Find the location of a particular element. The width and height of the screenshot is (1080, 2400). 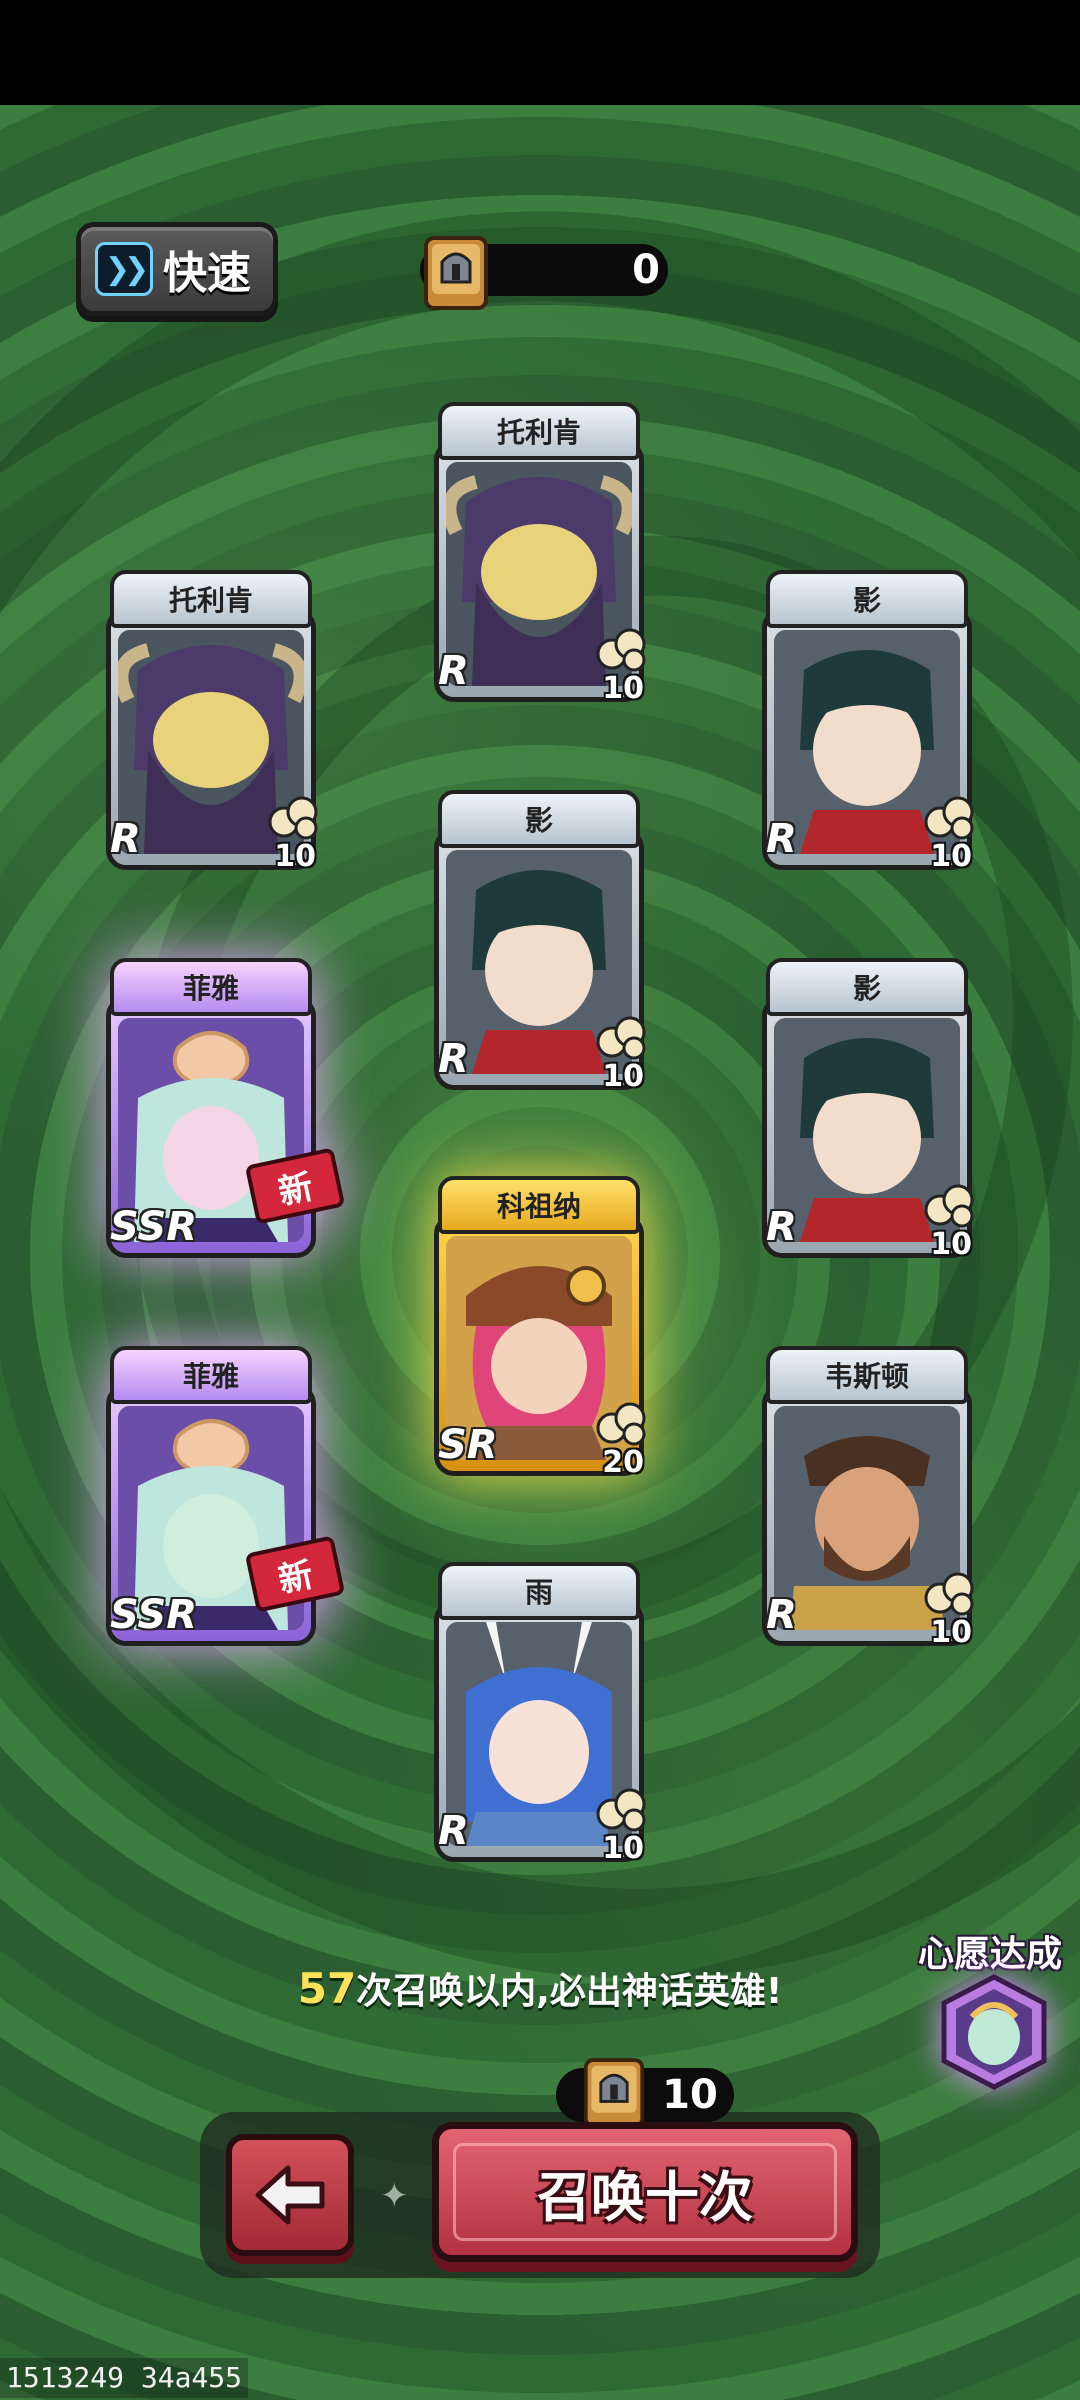

hero-name: 科祖纳 is located at coordinates (539, 1205).